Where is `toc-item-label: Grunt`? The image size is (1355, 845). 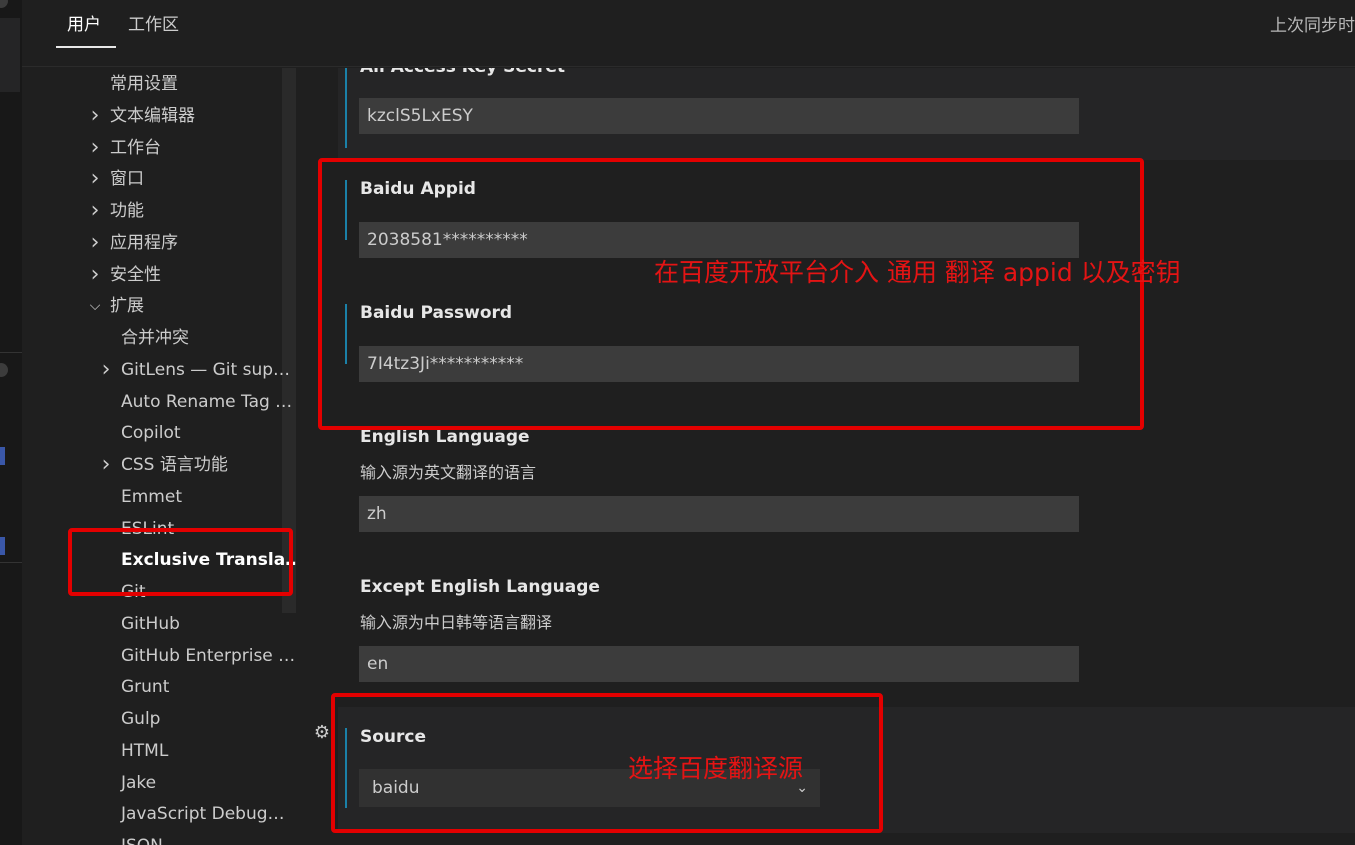 toc-item-label: Grunt is located at coordinates (145, 687).